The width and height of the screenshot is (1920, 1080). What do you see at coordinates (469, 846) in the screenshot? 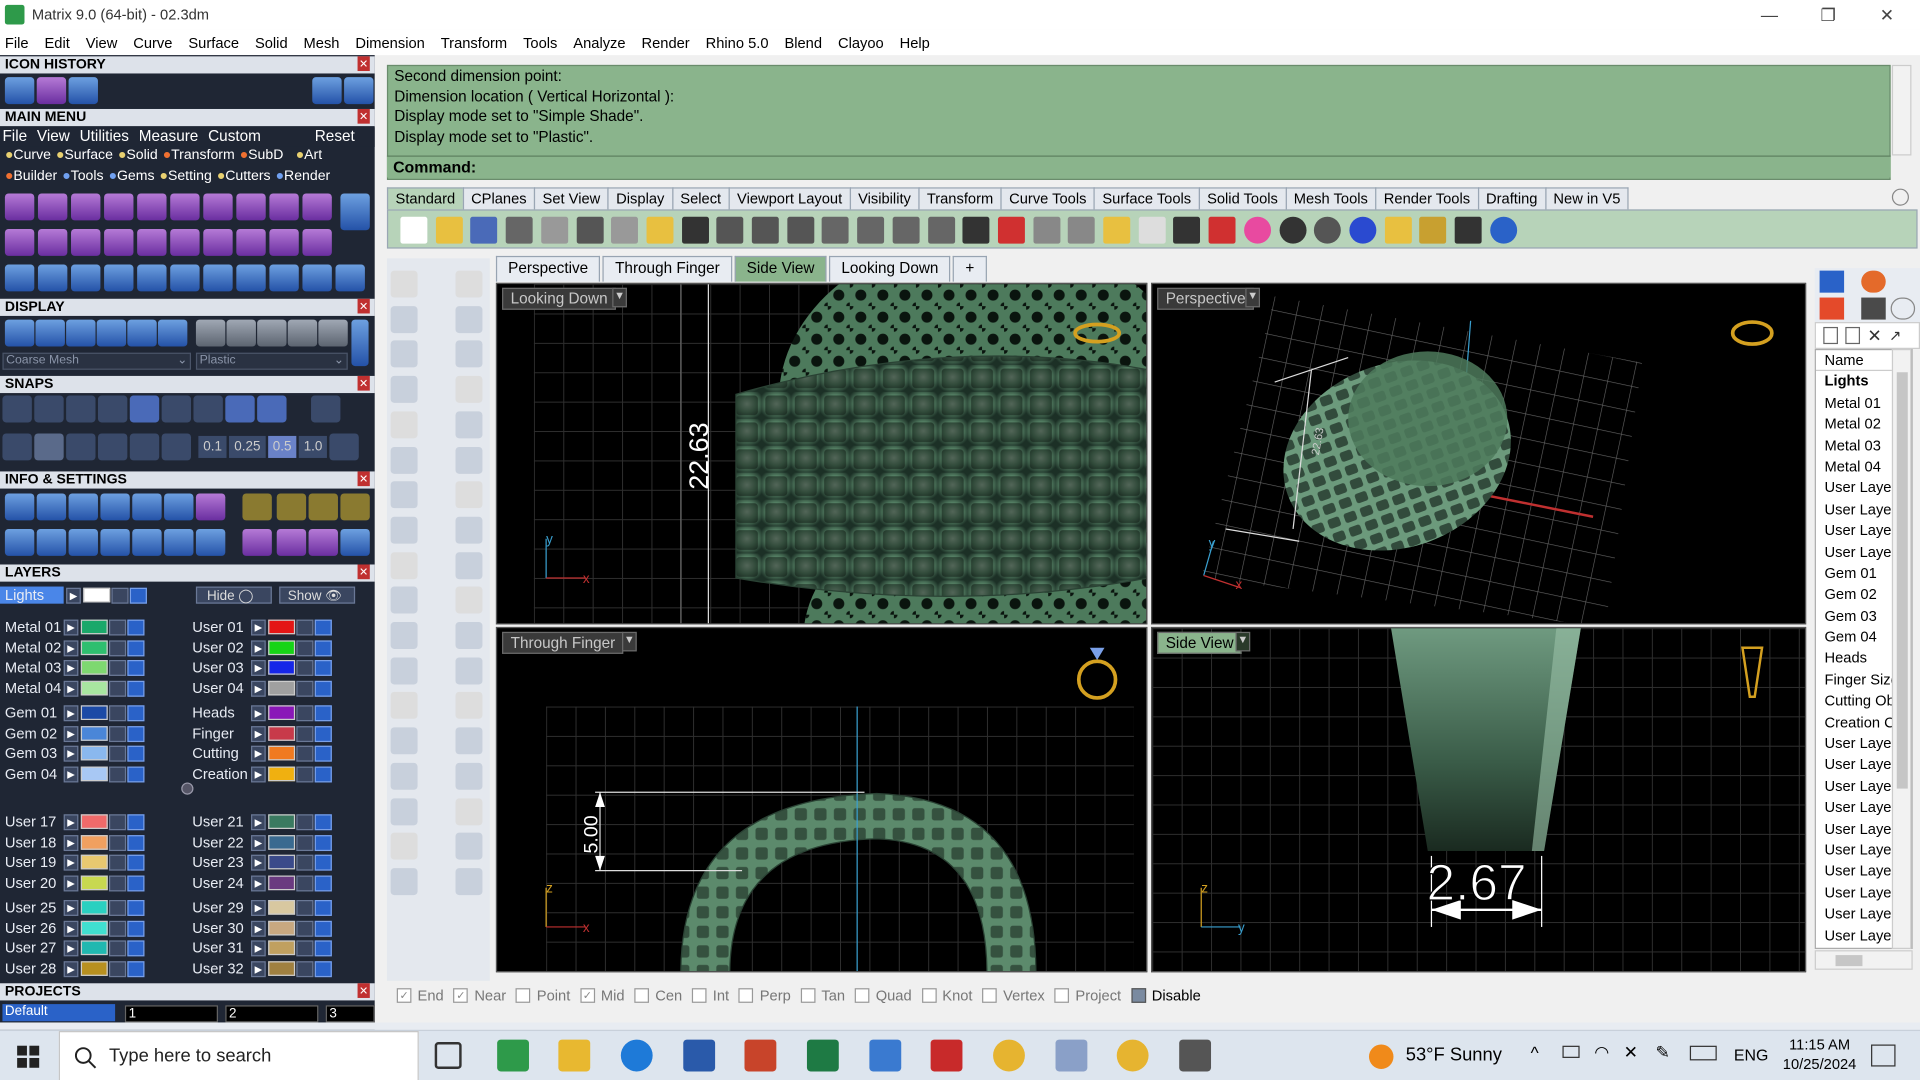
I see `check-icon` at bounding box center [469, 846].